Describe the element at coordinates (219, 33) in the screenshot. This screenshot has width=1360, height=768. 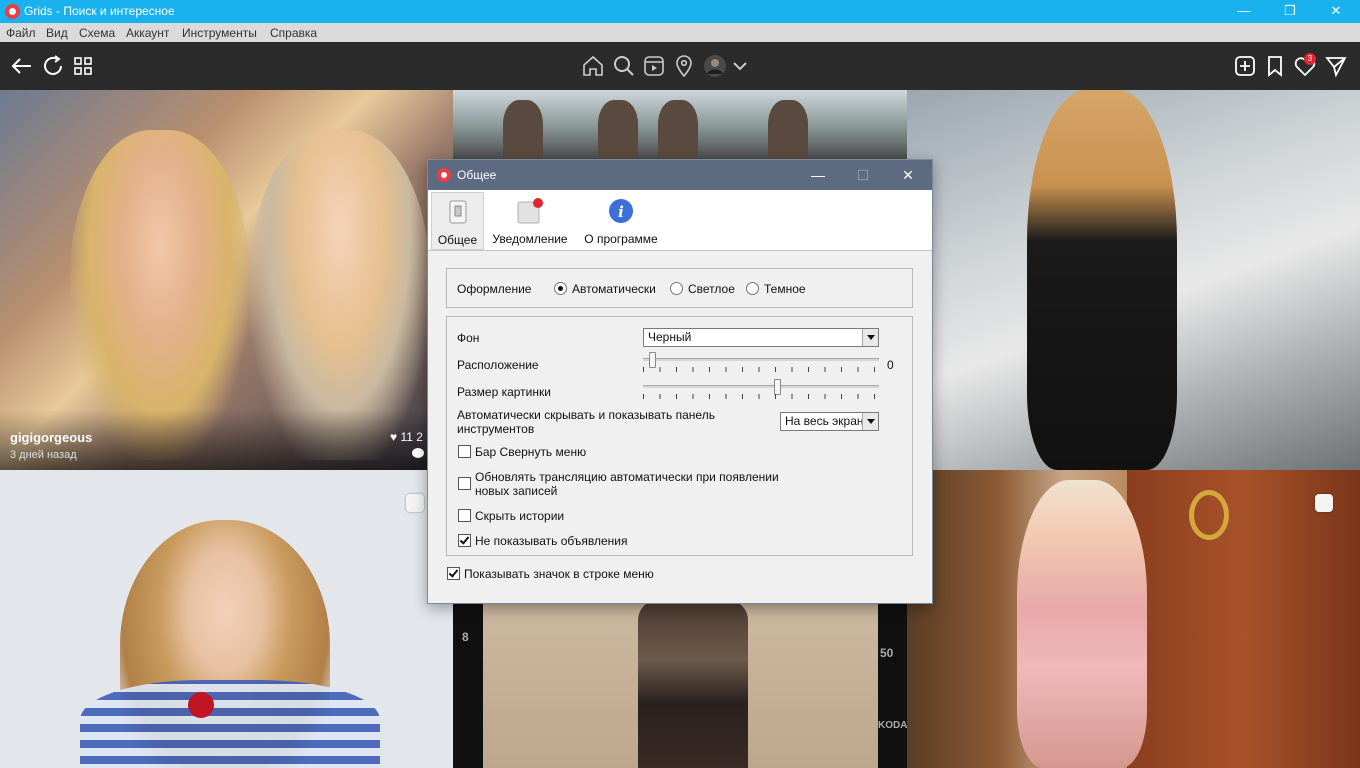
I see `menu-tools: Инструменты` at that location.